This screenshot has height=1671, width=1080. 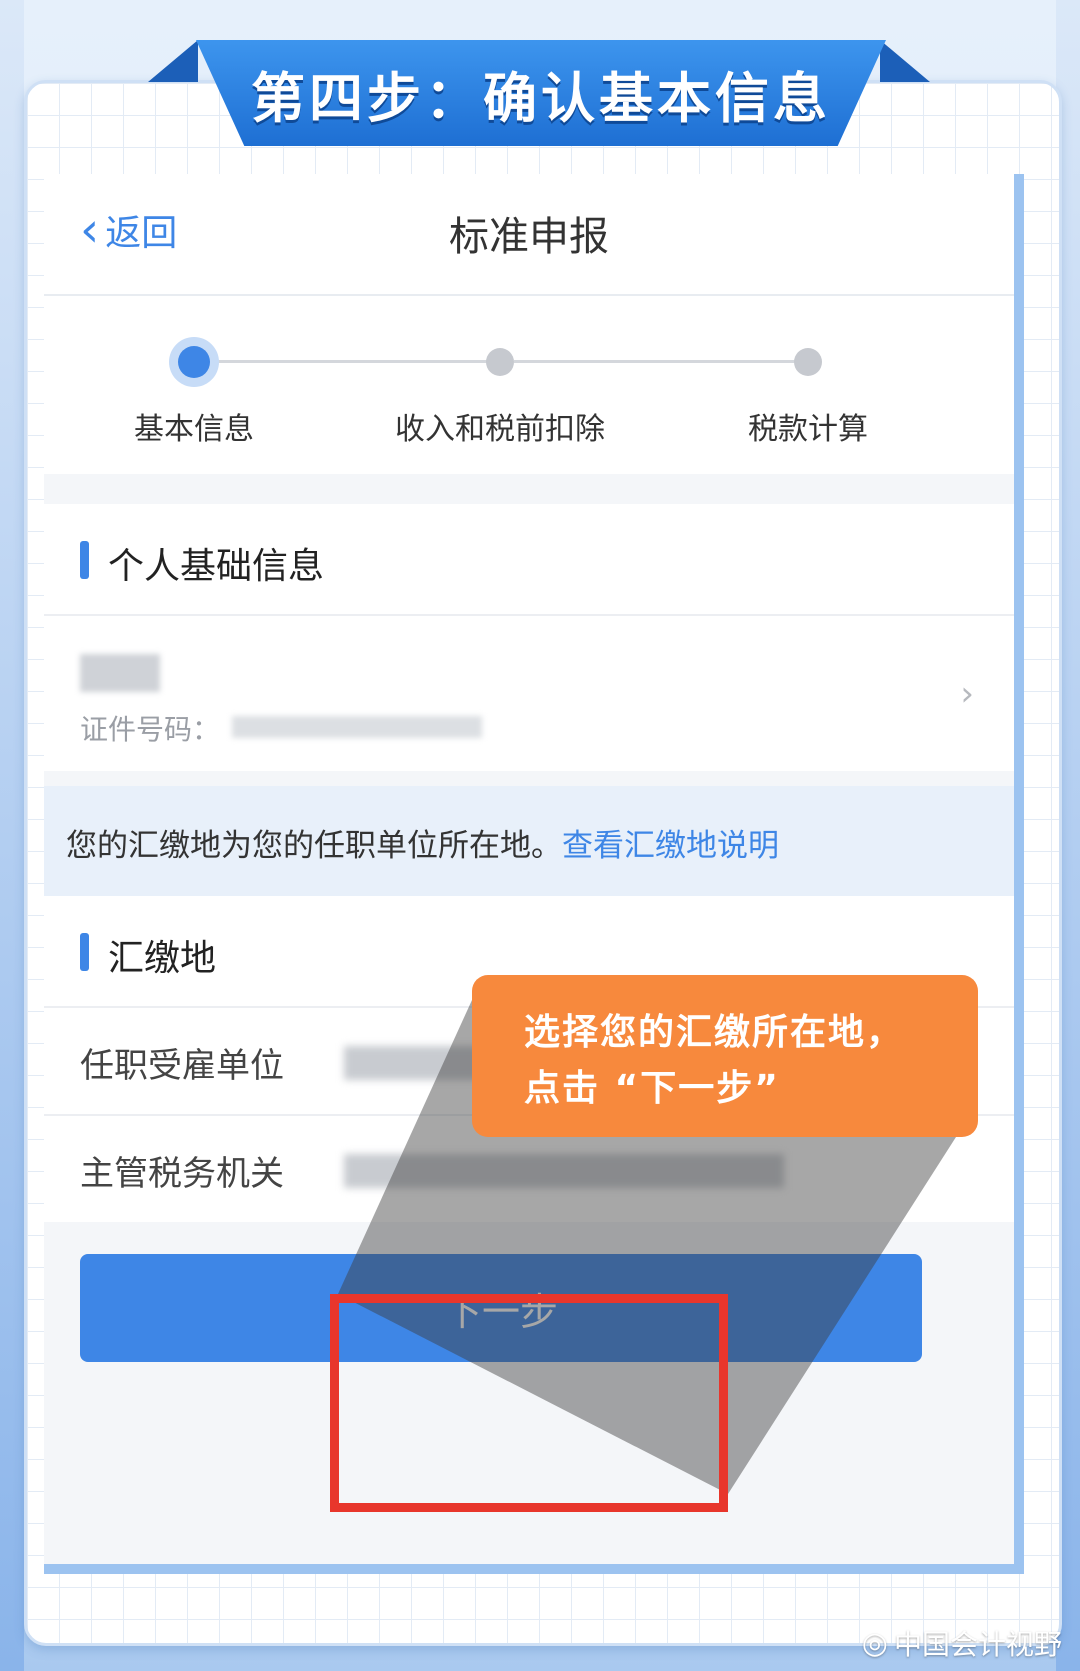 What do you see at coordinates (967, 694) in the screenshot?
I see `chevron-right-icon: ›` at bounding box center [967, 694].